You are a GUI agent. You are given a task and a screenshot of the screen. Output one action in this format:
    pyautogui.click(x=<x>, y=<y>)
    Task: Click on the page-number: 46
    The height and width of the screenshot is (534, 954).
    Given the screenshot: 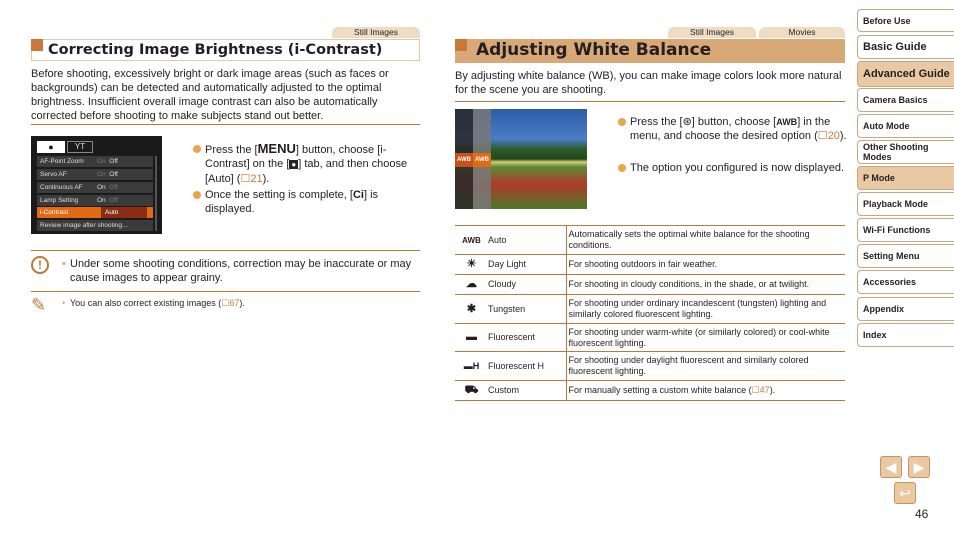 What is the action you would take?
    pyautogui.click(x=922, y=514)
    